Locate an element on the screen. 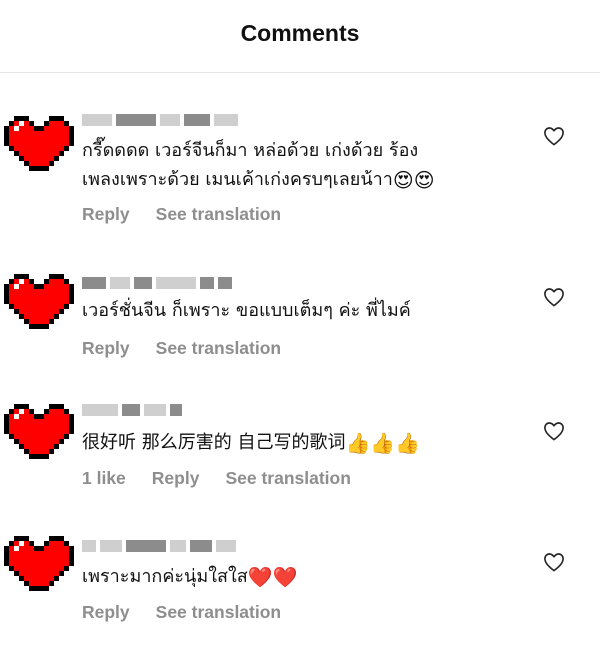  comment-text-line: เพลงเพราะด้วย เมนเค้าเก่งครบๆเลยน้าา😍😍 is located at coordinates (302, 180).